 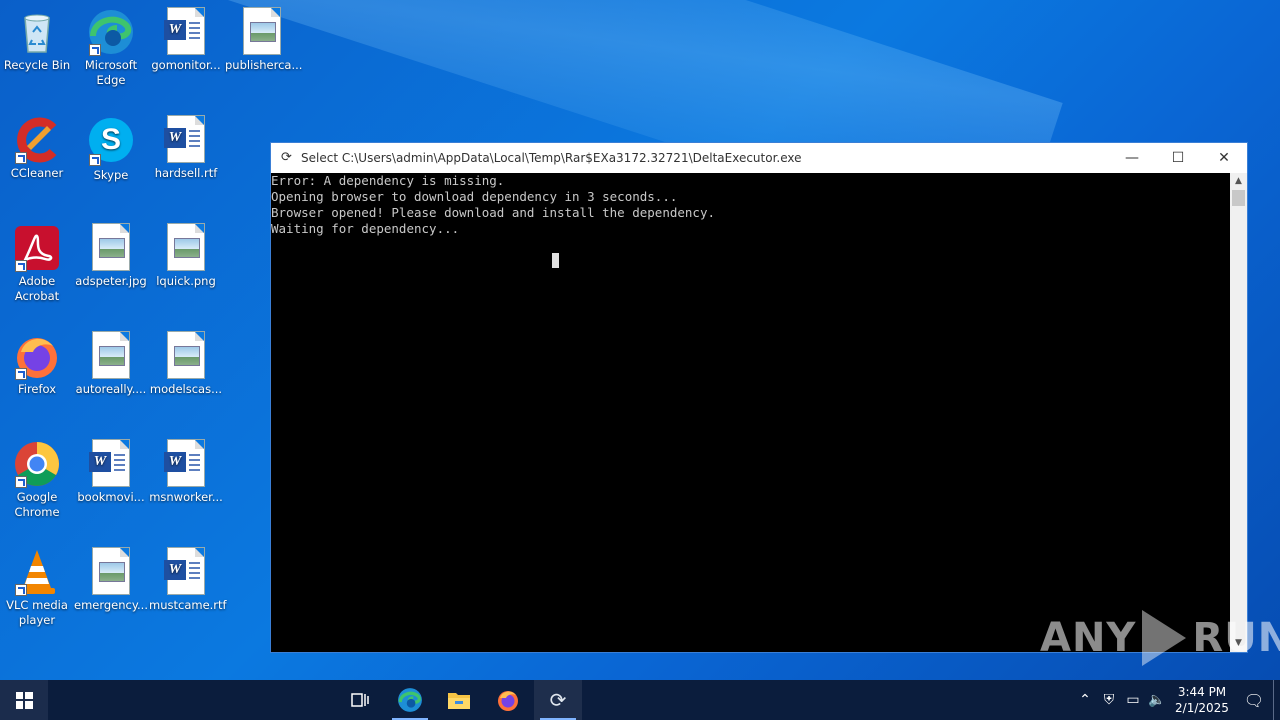 What do you see at coordinates (37, 140) in the screenshot?
I see `ccleaner-icon` at bounding box center [37, 140].